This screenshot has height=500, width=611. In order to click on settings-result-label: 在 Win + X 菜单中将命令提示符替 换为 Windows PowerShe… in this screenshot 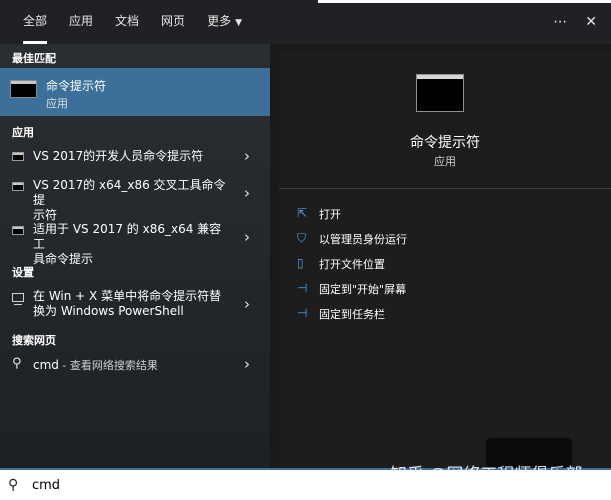, I will do `click(133, 304)`.